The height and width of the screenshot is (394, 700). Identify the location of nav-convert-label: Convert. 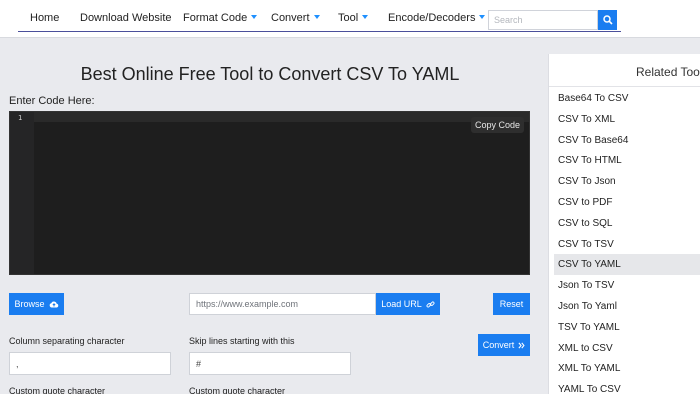
(290, 18).